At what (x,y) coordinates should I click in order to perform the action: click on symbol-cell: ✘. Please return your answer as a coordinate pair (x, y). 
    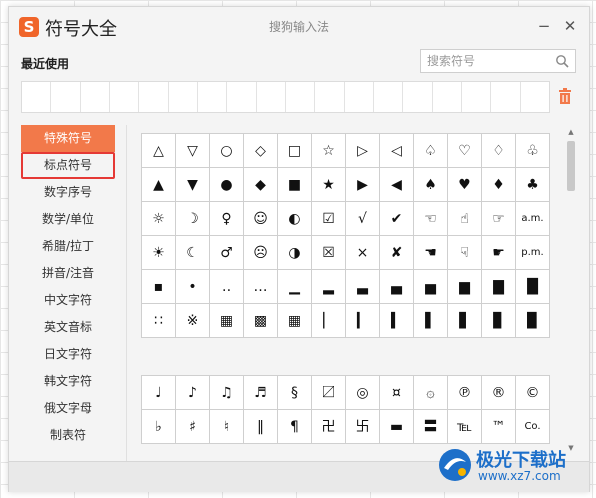
    Looking at the image, I should click on (397, 253).